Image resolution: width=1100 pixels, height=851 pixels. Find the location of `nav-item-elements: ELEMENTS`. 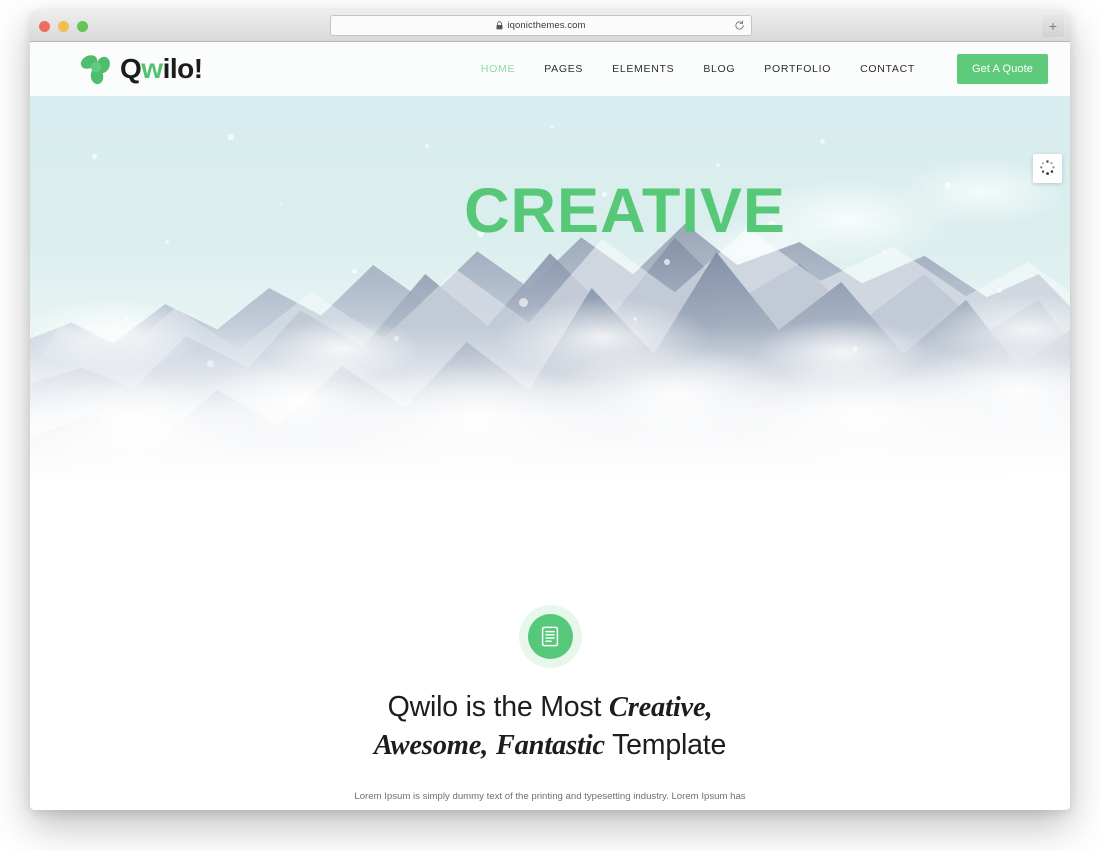

nav-item-elements: ELEMENTS is located at coordinates (643, 69).